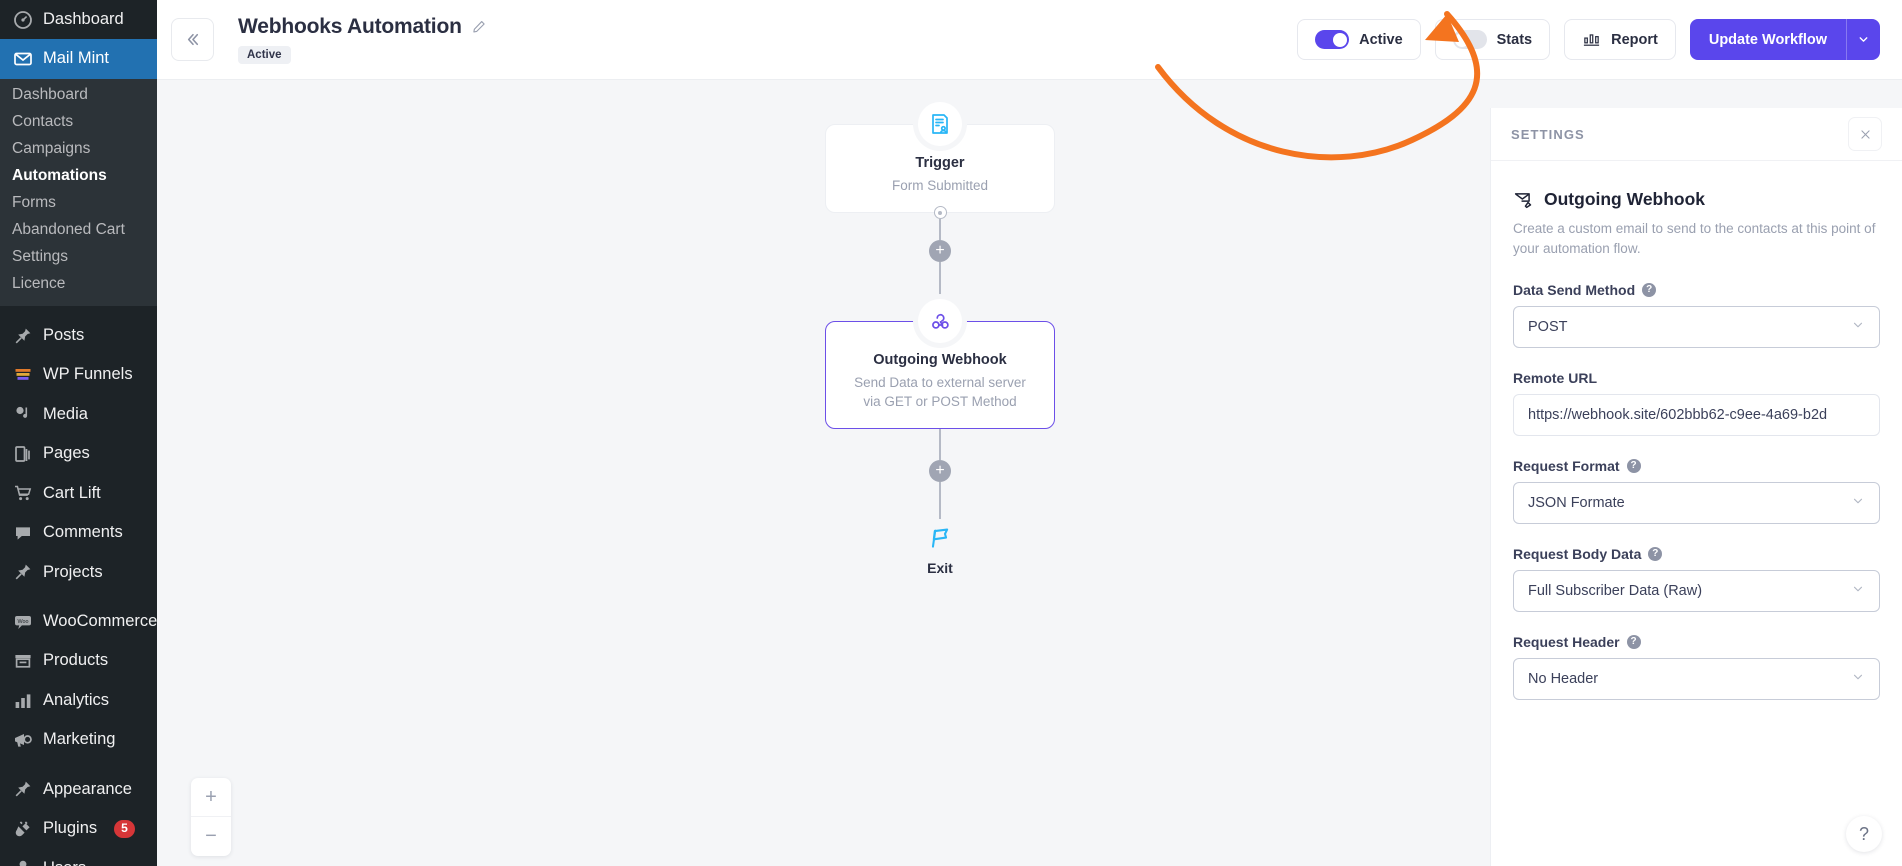 The image size is (1902, 866). Describe the element at coordinates (22, 739) in the screenshot. I see `megaphone-icon` at that location.